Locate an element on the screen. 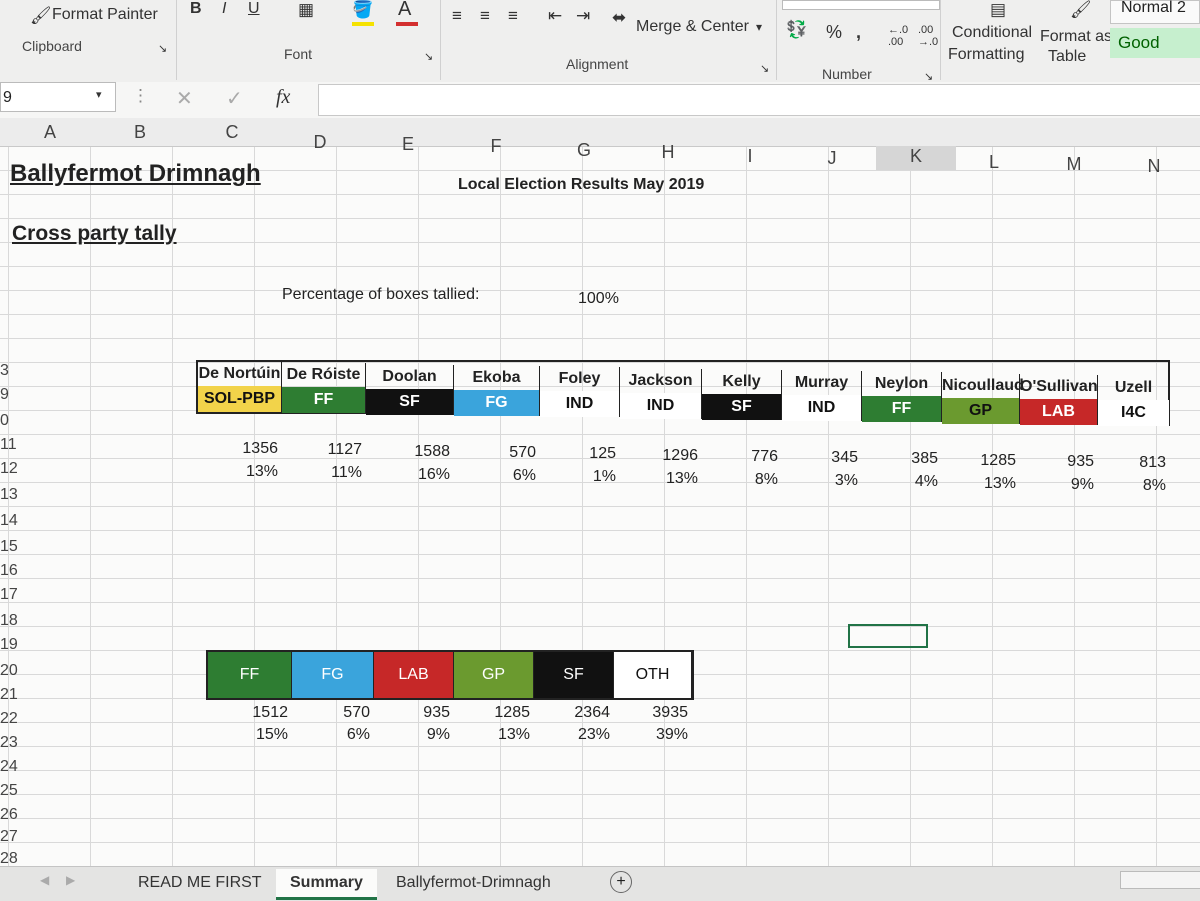 This screenshot has width=1200, height=901. column-header-g: G is located at coordinates (584, 150).